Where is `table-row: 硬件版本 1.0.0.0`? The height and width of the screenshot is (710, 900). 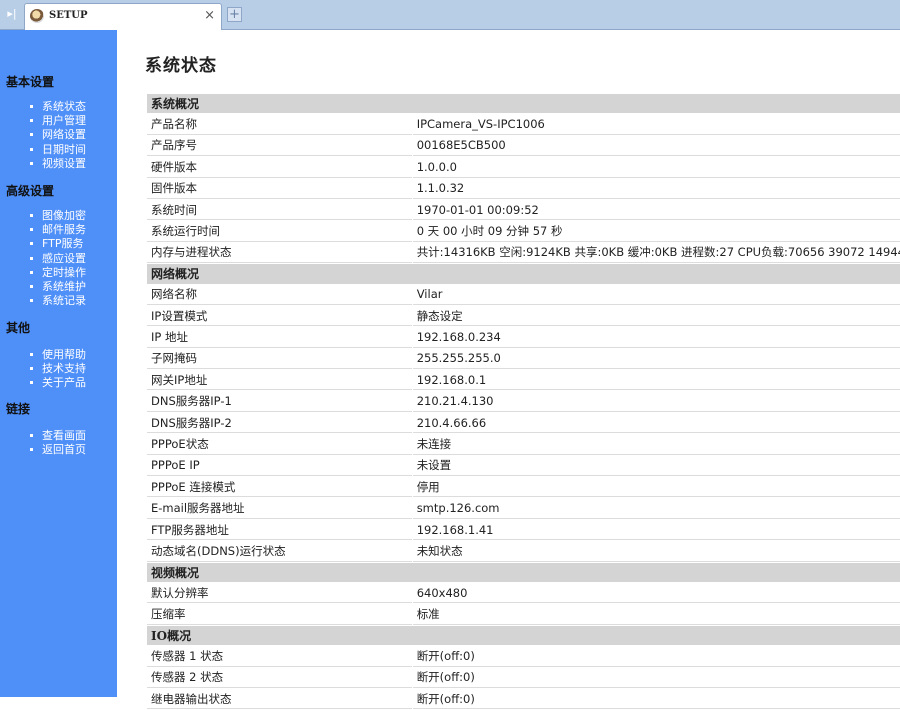
table-row: 硬件版本 1.0.0.0 is located at coordinates (523, 167).